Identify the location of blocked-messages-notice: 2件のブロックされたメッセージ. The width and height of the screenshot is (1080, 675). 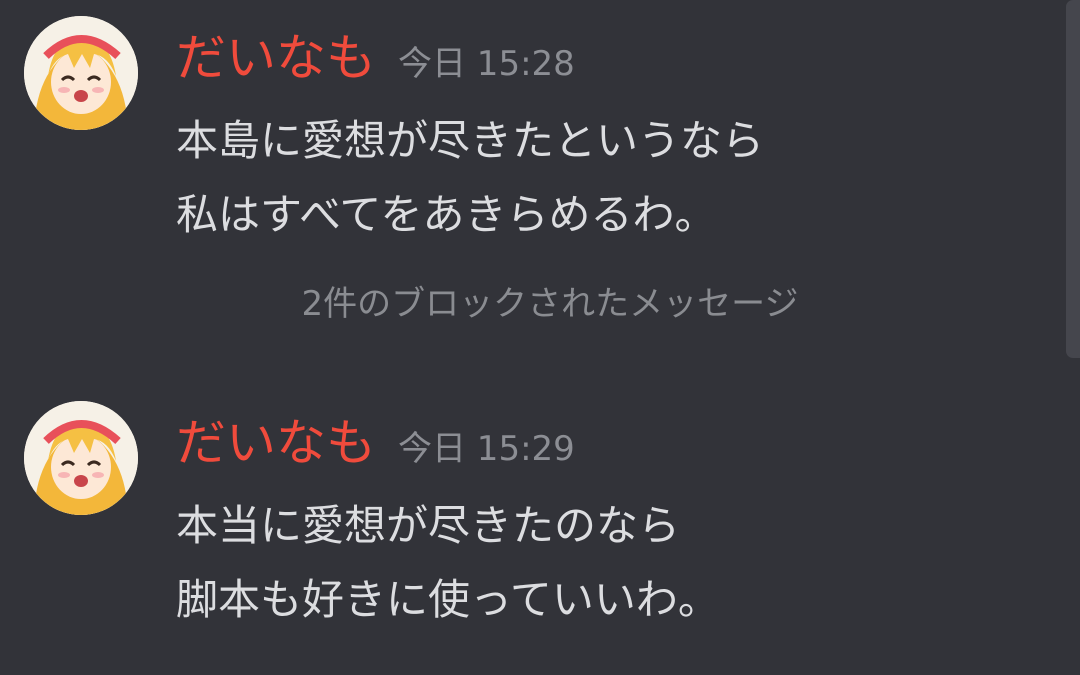
(540, 304).